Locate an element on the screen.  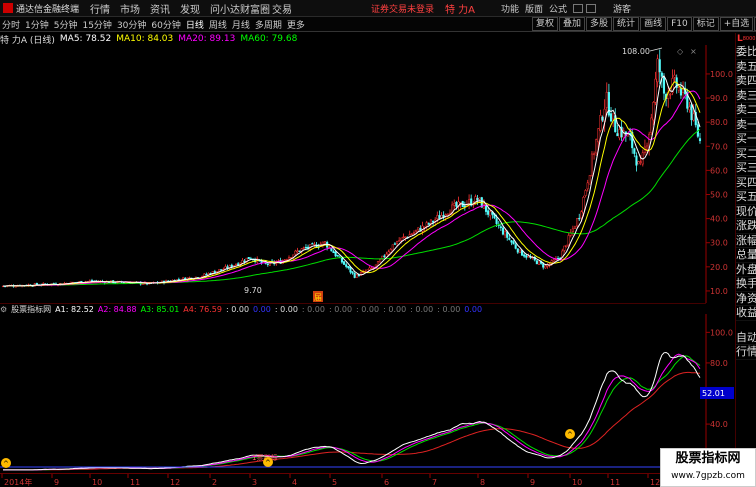
tab-60min: 60分钟 is located at coordinates (165, 24).